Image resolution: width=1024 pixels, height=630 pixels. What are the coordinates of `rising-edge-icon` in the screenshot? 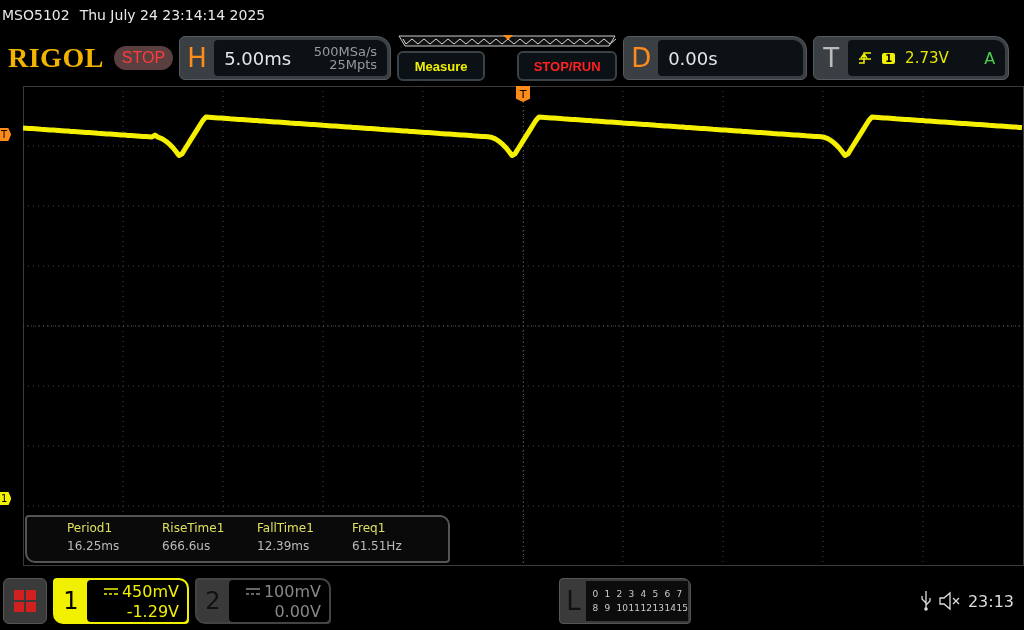 It's located at (865, 58).